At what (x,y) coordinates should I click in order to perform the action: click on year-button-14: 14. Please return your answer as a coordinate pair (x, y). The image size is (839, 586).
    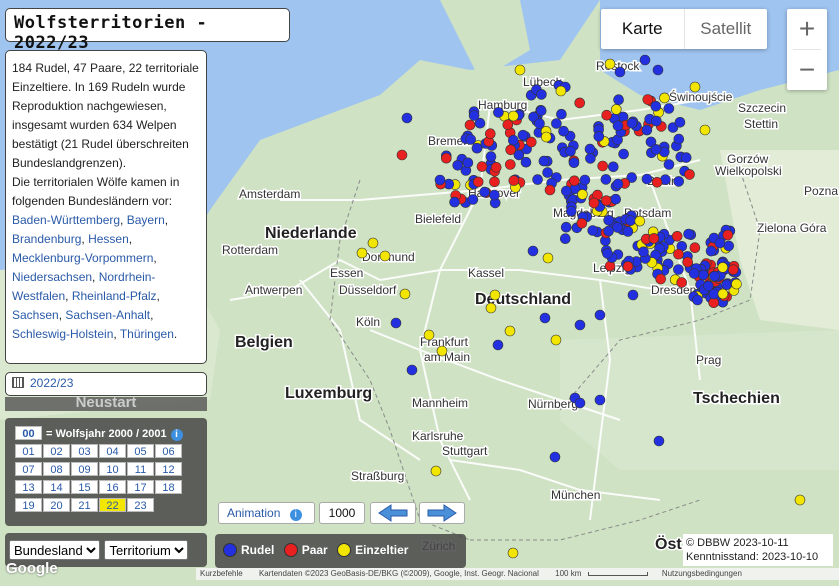
    Looking at the image, I should click on (56, 487).